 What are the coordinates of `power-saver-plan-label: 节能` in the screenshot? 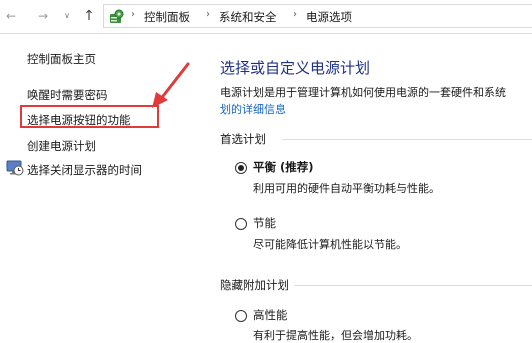 It's located at (264, 223).